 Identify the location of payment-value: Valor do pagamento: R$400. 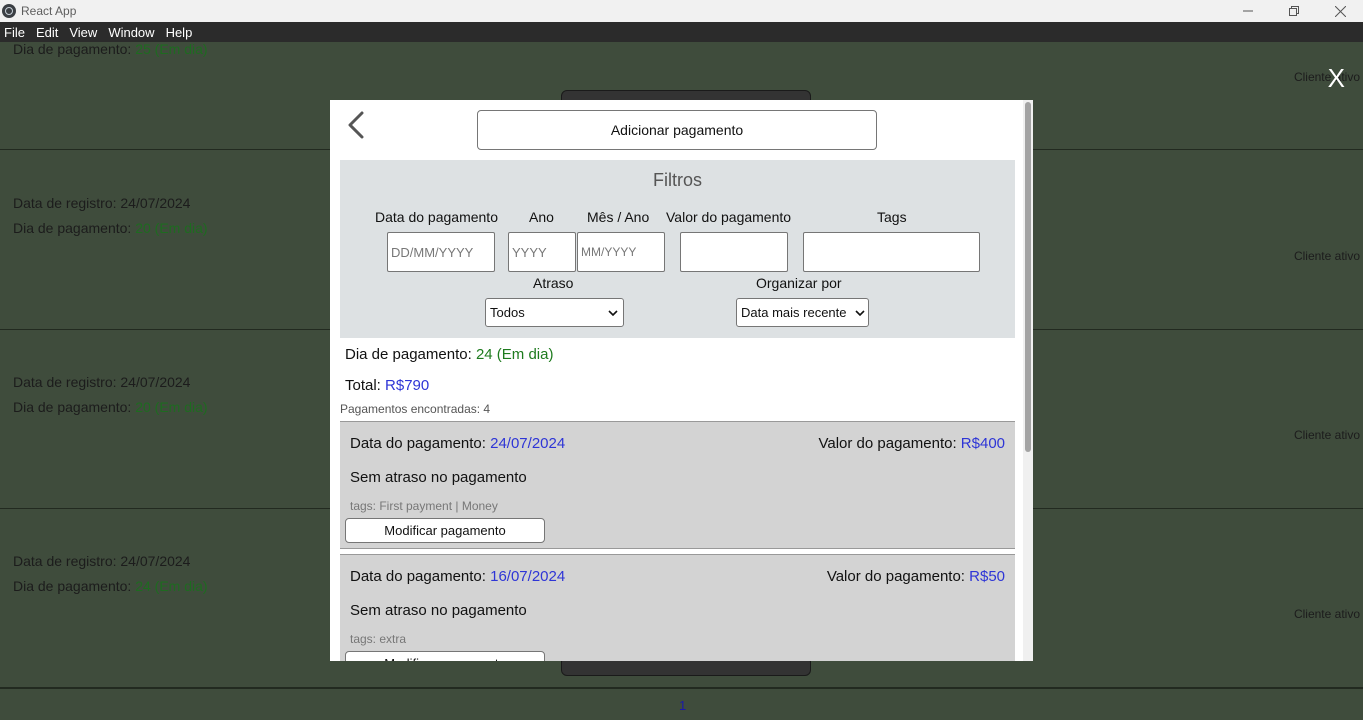
(911, 443).